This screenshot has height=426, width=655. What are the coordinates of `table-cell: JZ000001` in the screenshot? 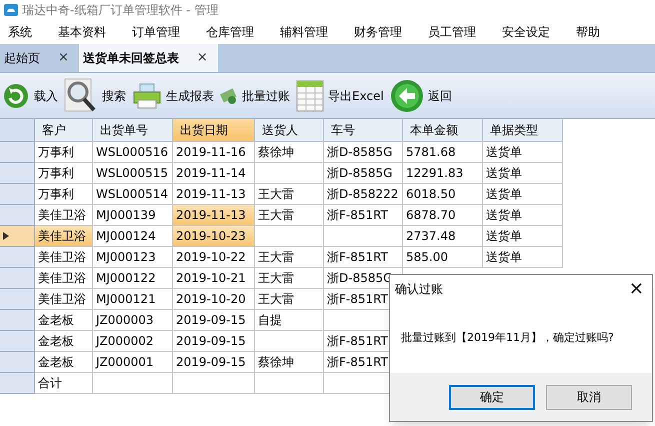 It's located at (133, 362).